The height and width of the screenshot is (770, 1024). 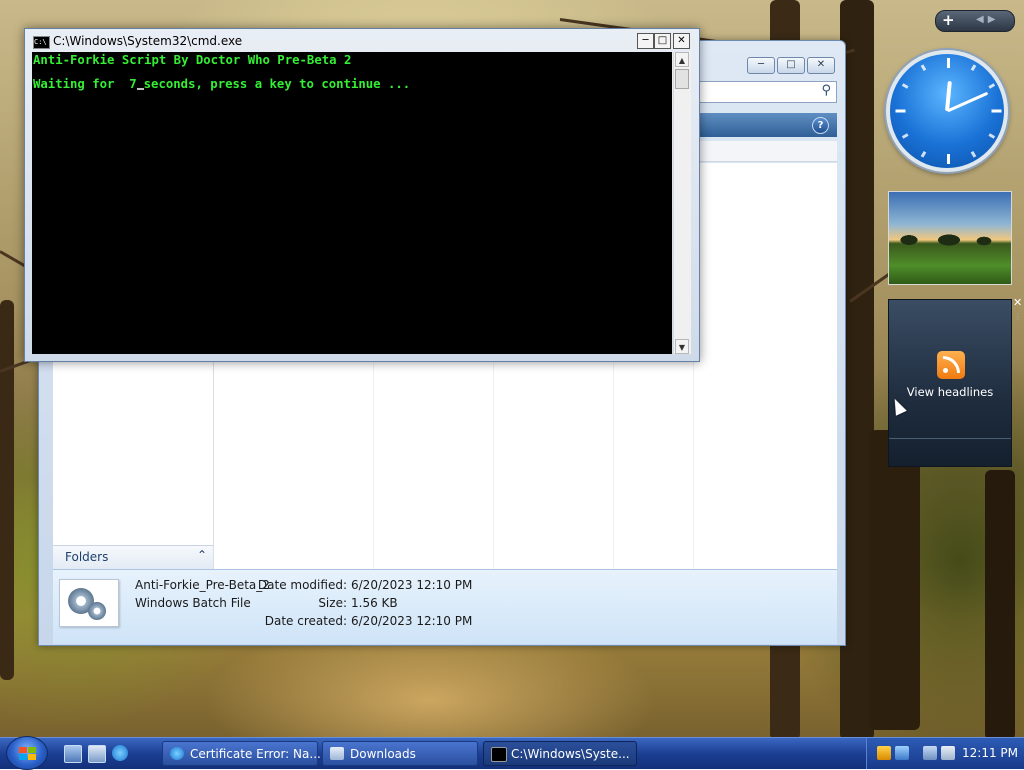 I want to click on explorer-window-controls: ─ □ ✕, so click(x=791, y=65).